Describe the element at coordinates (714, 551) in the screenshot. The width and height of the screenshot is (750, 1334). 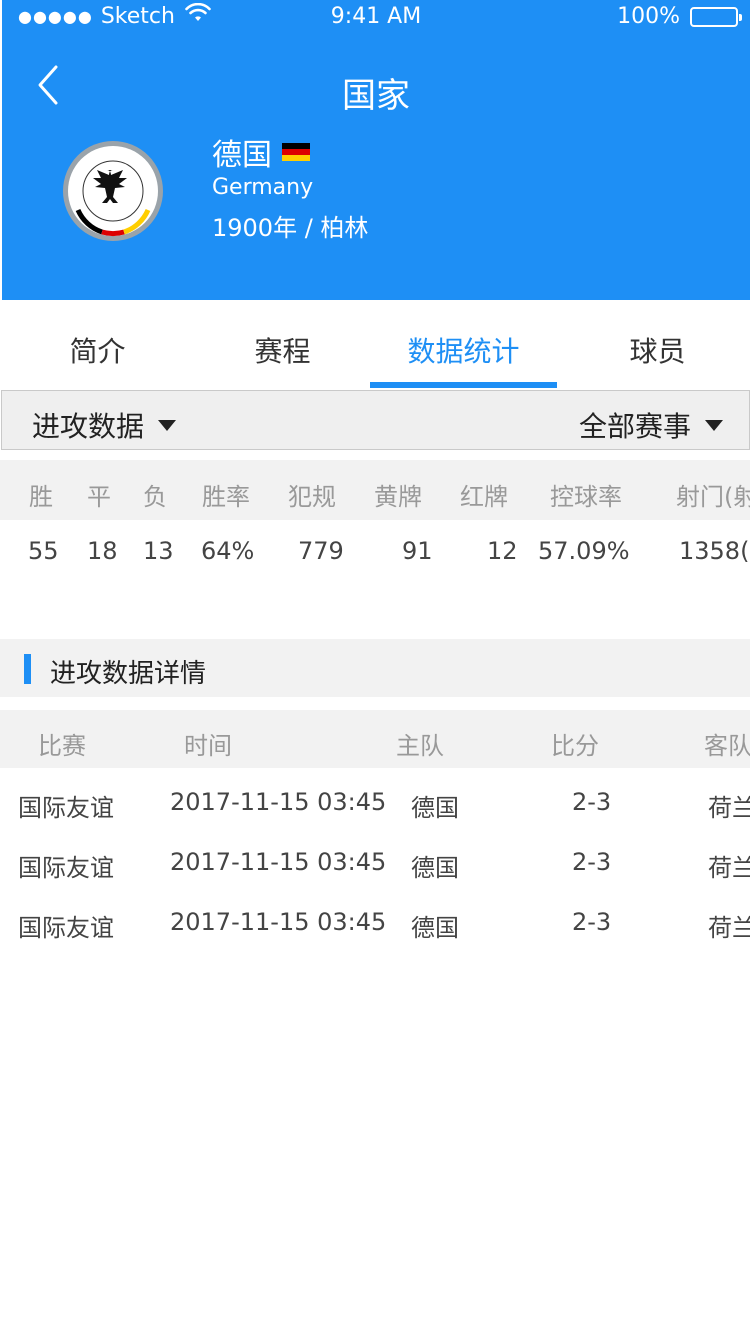
I see `stats-value-shots: 1358(6` at that location.